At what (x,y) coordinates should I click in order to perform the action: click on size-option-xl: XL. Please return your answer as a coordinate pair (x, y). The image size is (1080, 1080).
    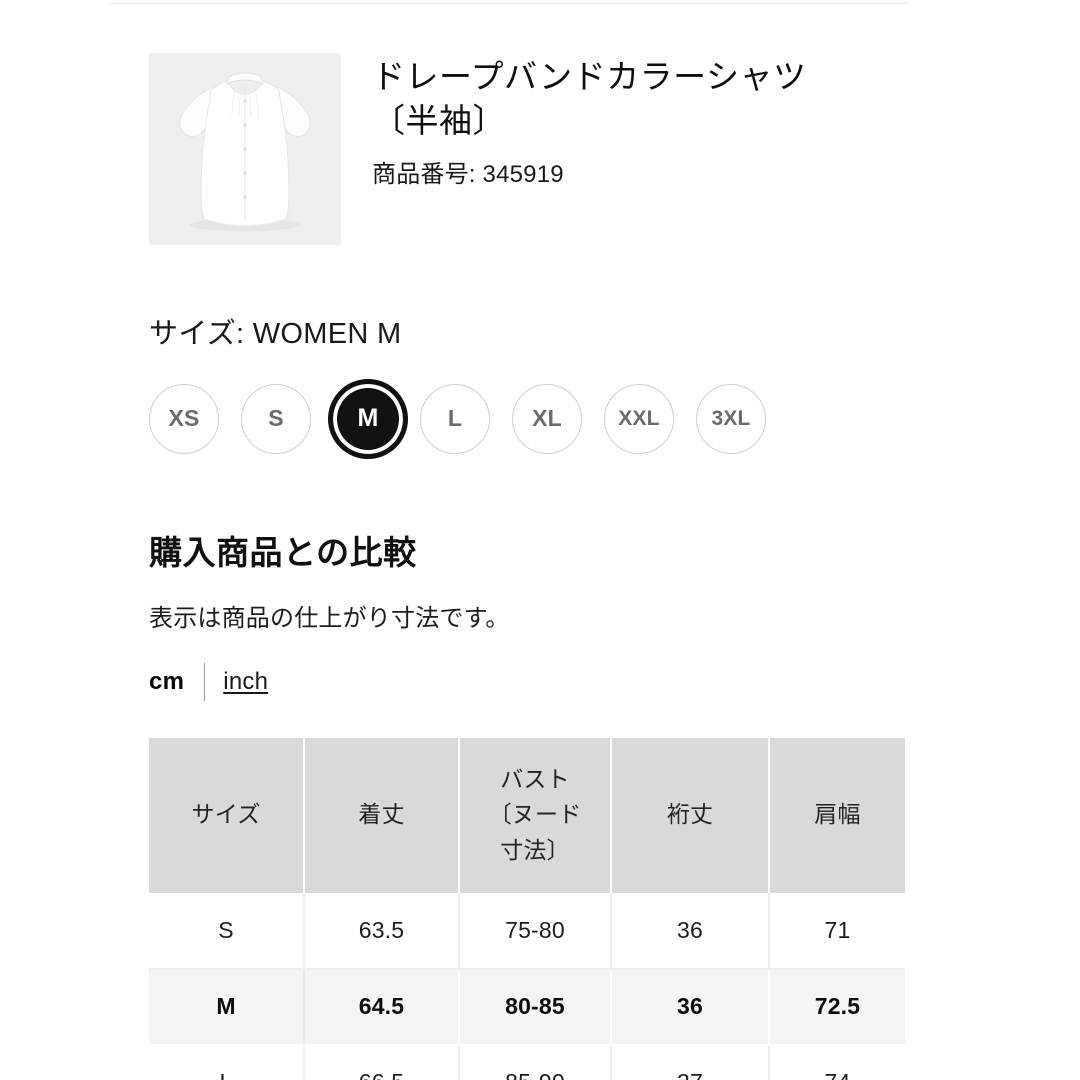
    Looking at the image, I should click on (547, 418).